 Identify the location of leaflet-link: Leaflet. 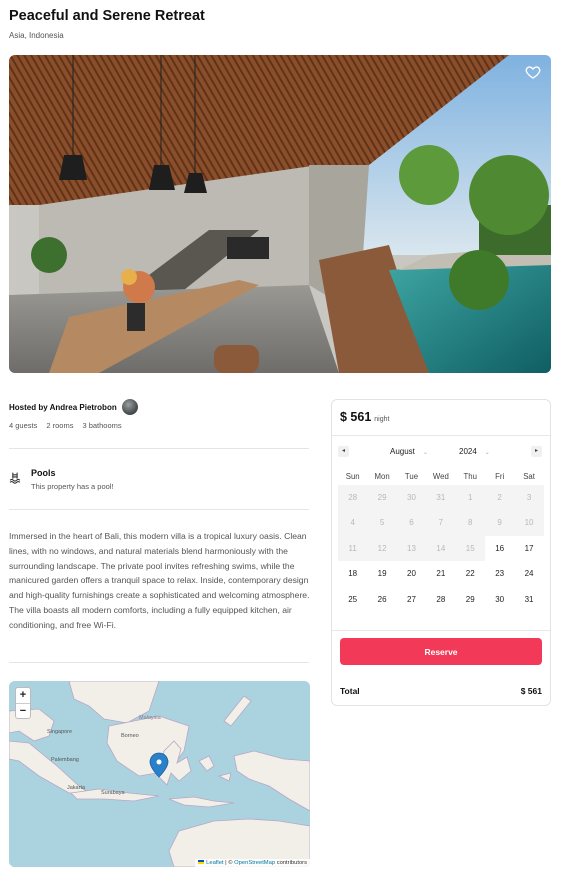
(214, 863).